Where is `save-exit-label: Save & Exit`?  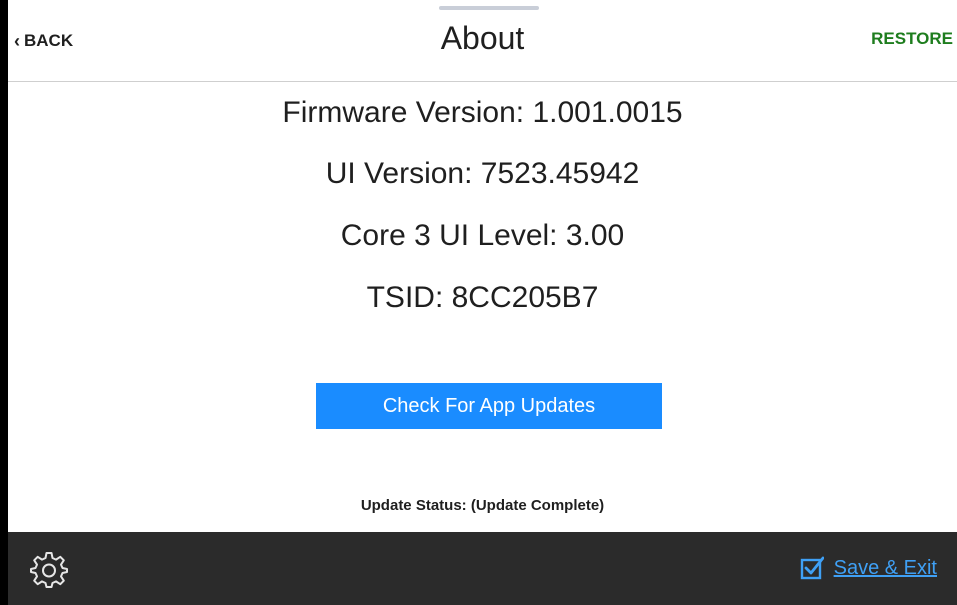
save-exit-label: Save & Exit is located at coordinates (885, 567).